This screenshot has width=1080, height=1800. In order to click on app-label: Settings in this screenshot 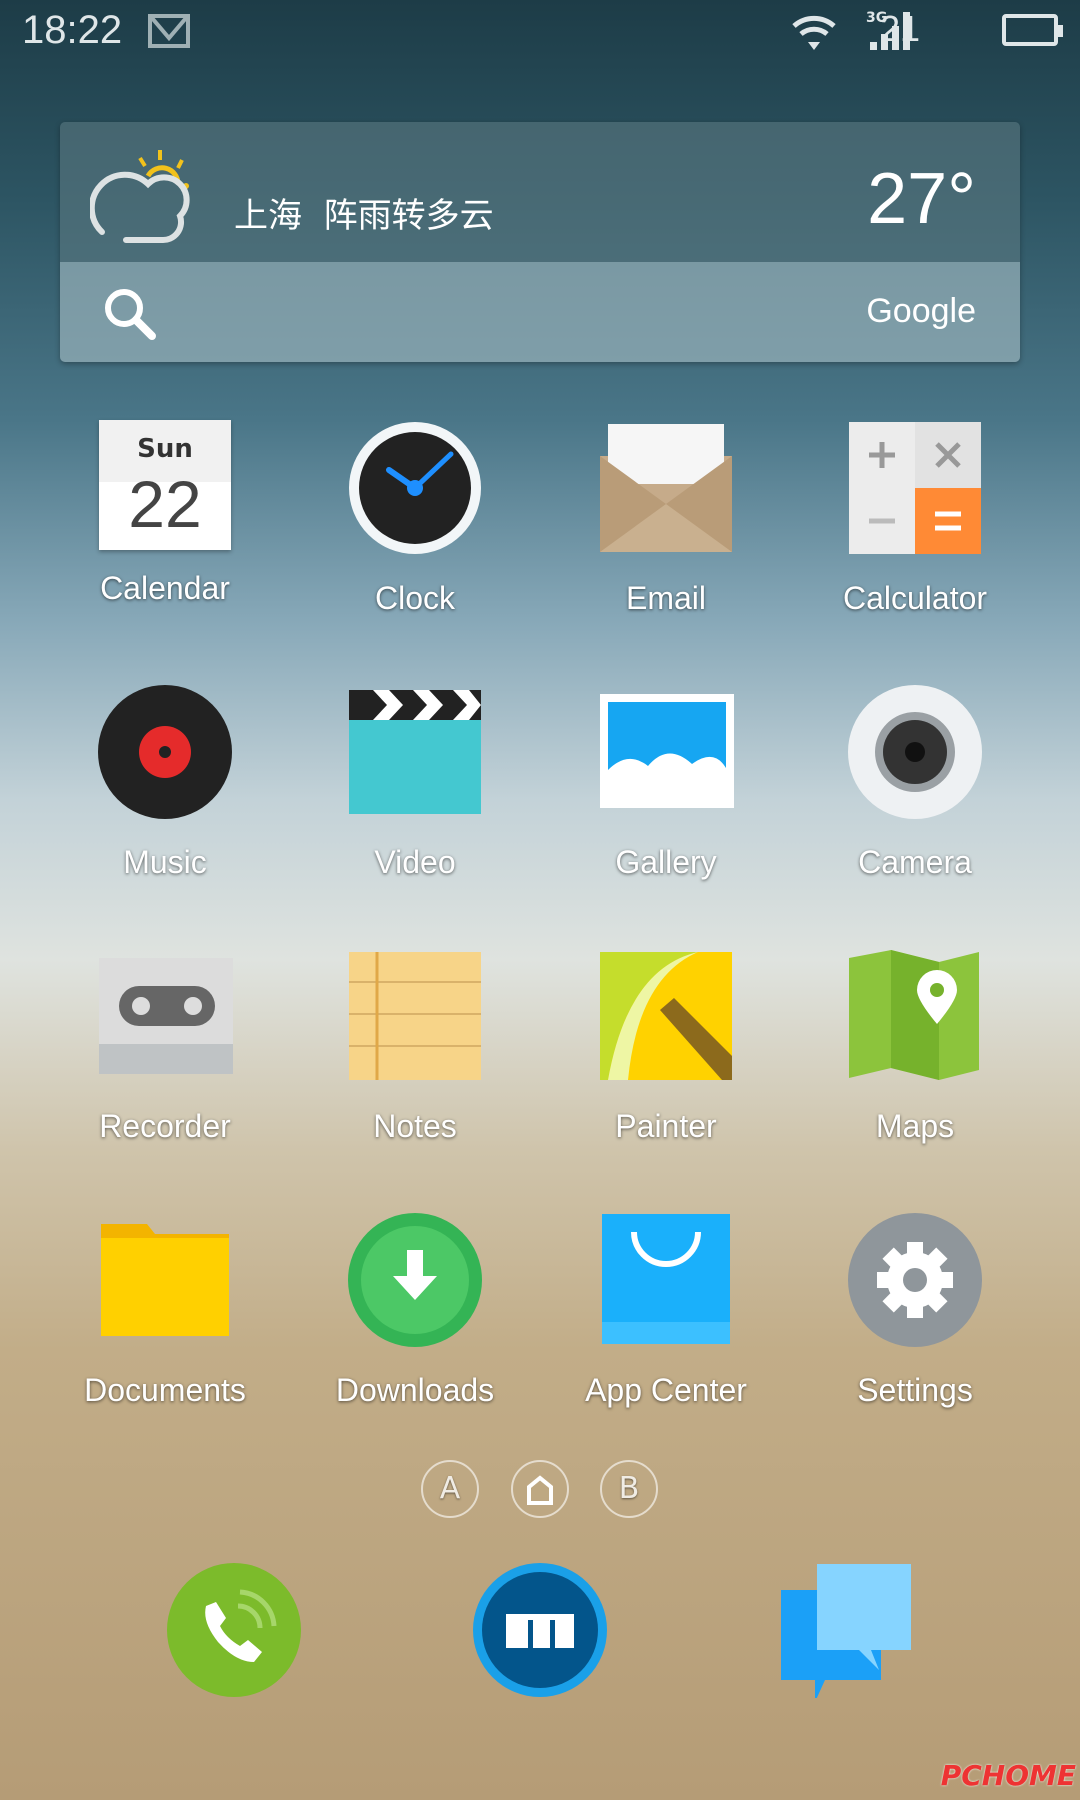, I will do `click(915, 1390)`.